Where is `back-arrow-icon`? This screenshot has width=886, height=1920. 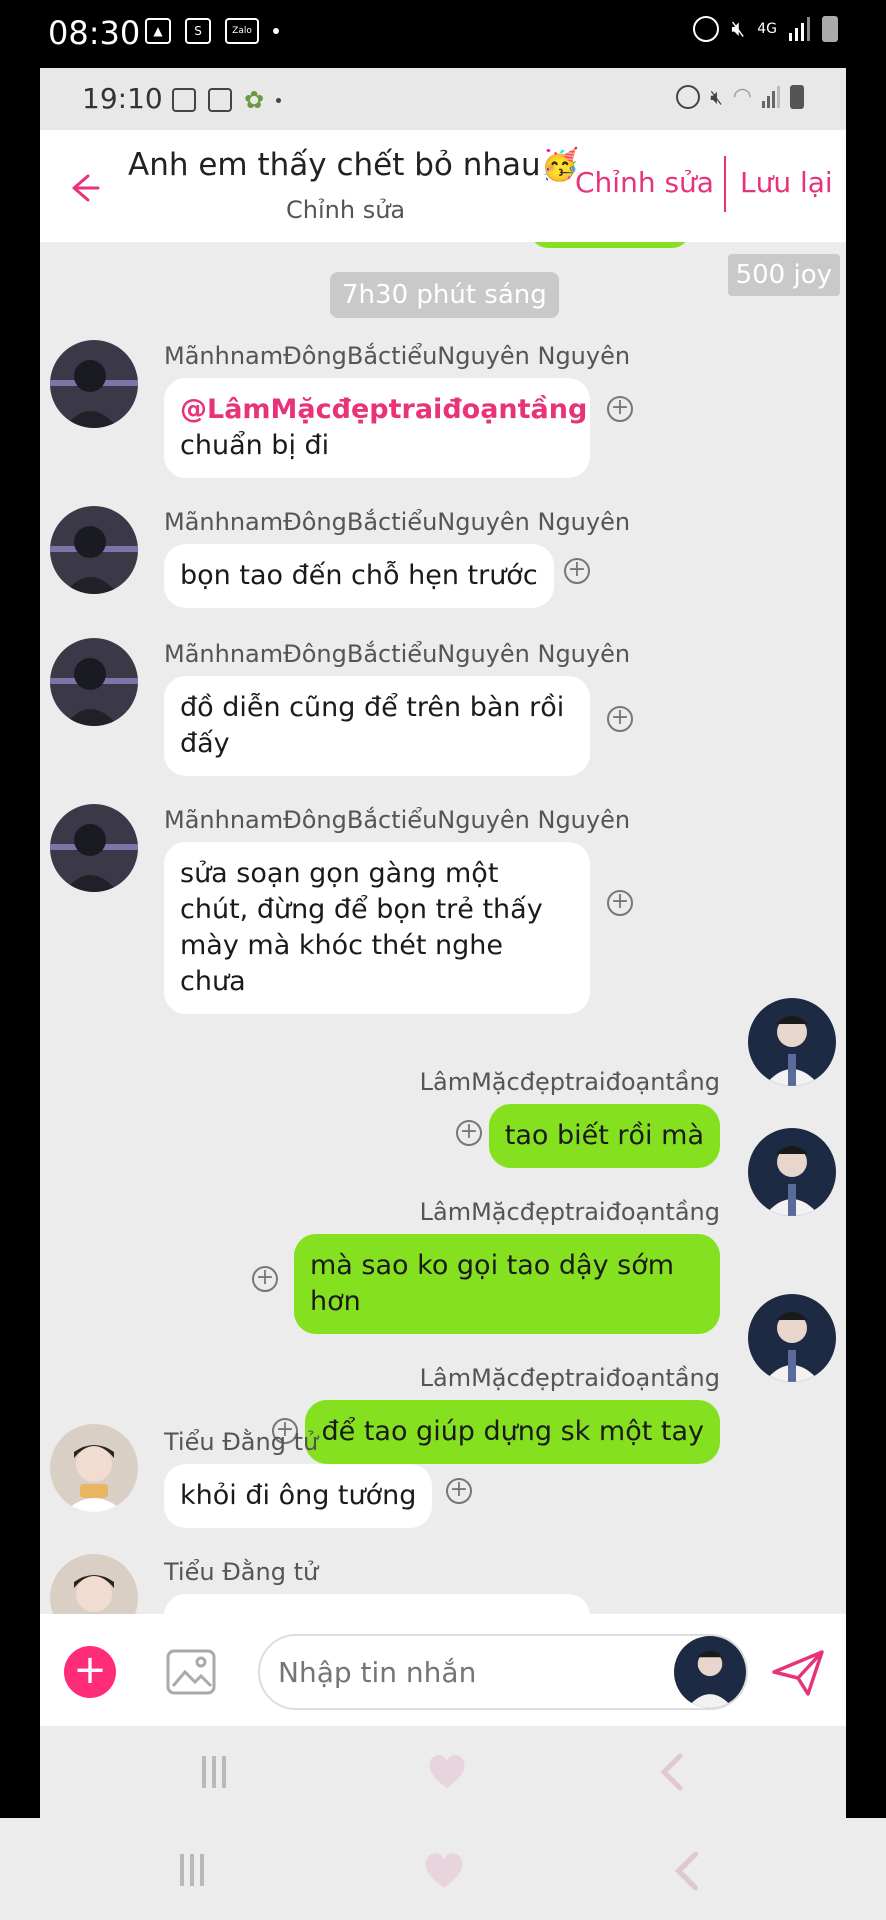
back-arrow-icon is located at coordinates (82, 188).